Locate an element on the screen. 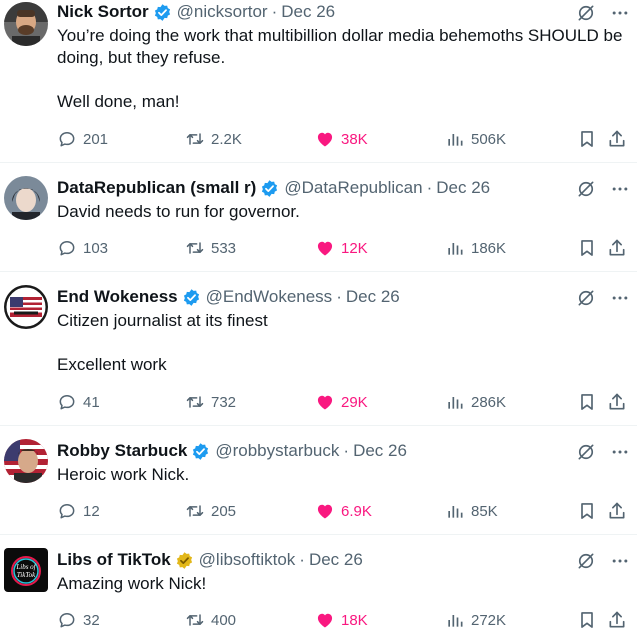 The image size is (637, 632). retweet-button: 400 is located at coordinates (210, 620).